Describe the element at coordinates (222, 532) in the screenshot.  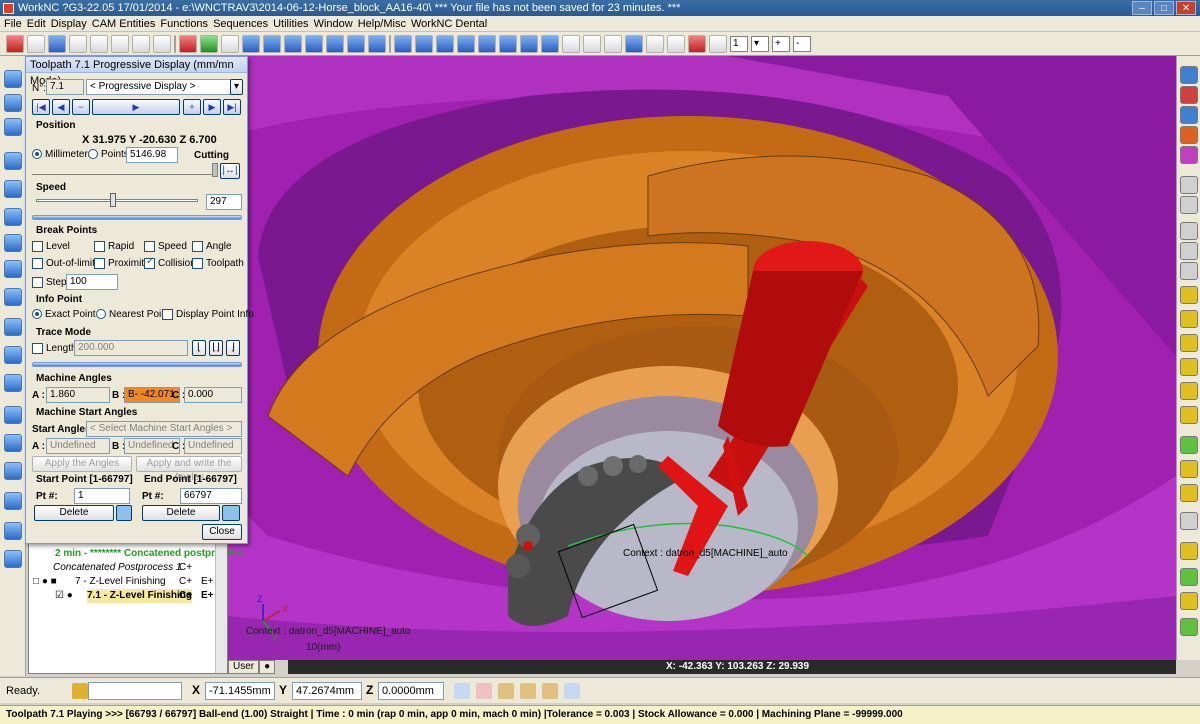
I see `close-dialog-button: Close` at that location.